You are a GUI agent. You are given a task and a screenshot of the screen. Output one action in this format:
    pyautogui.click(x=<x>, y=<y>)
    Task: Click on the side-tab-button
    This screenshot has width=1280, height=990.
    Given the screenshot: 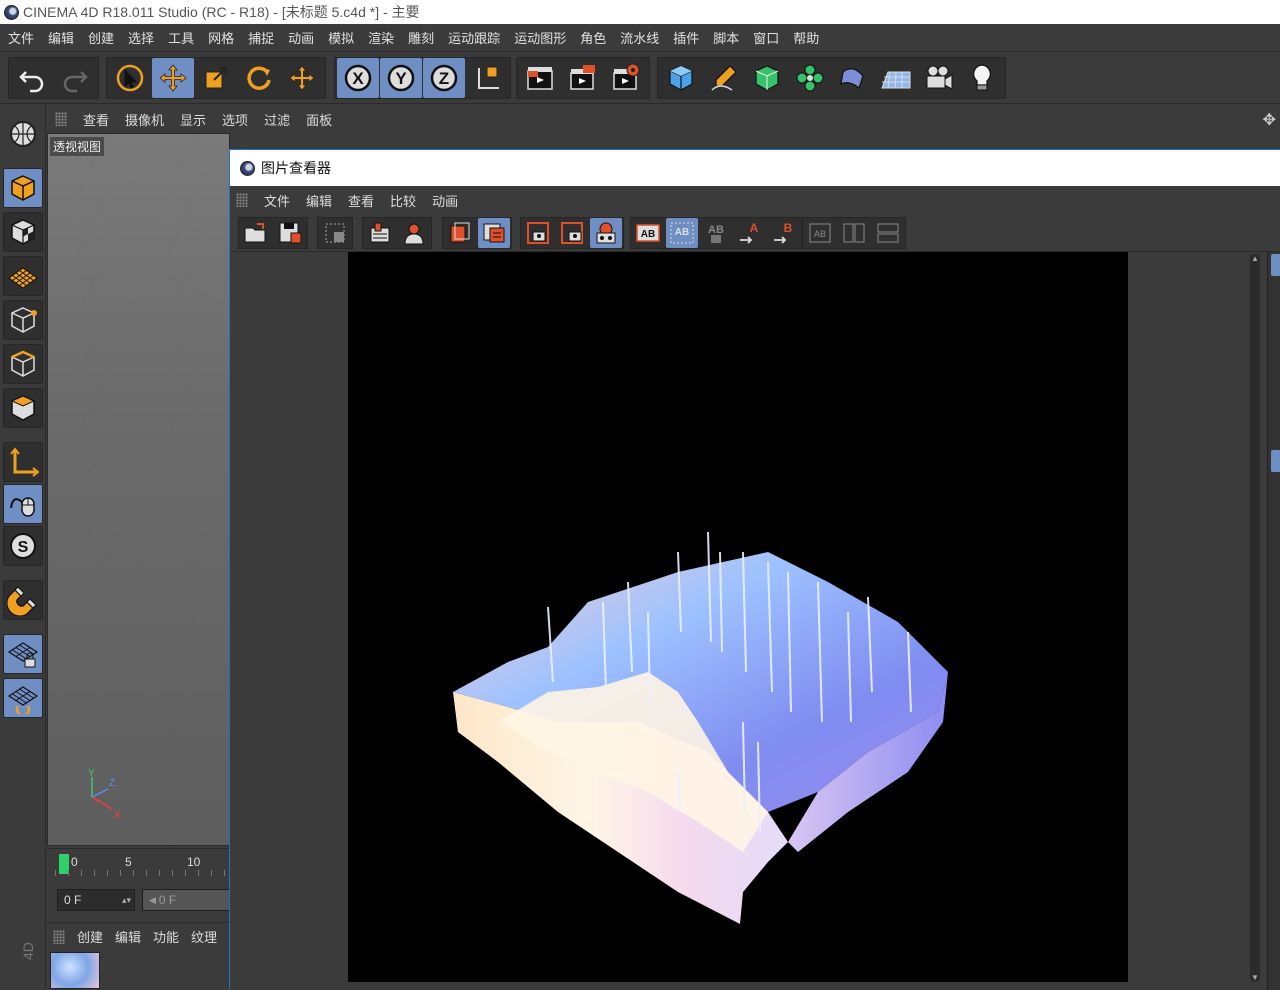 What is the action you would take?
    pyautogui.click(x=1275, y=265)
    